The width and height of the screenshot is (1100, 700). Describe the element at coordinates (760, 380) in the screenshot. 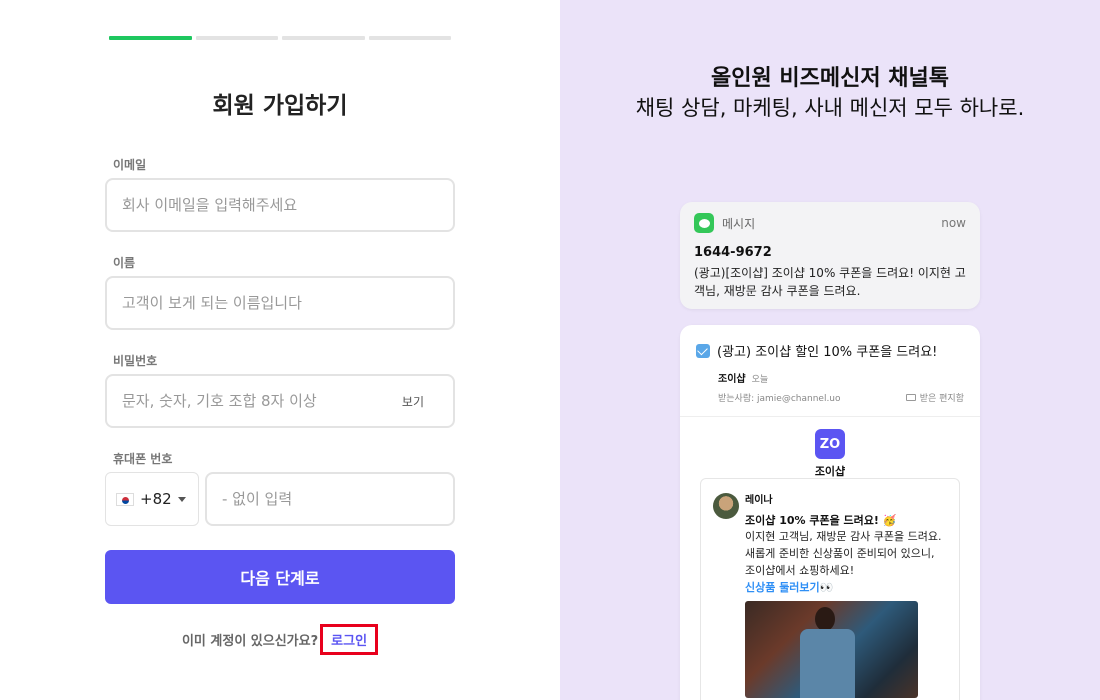

I see `email-date: 오늘` at that location.